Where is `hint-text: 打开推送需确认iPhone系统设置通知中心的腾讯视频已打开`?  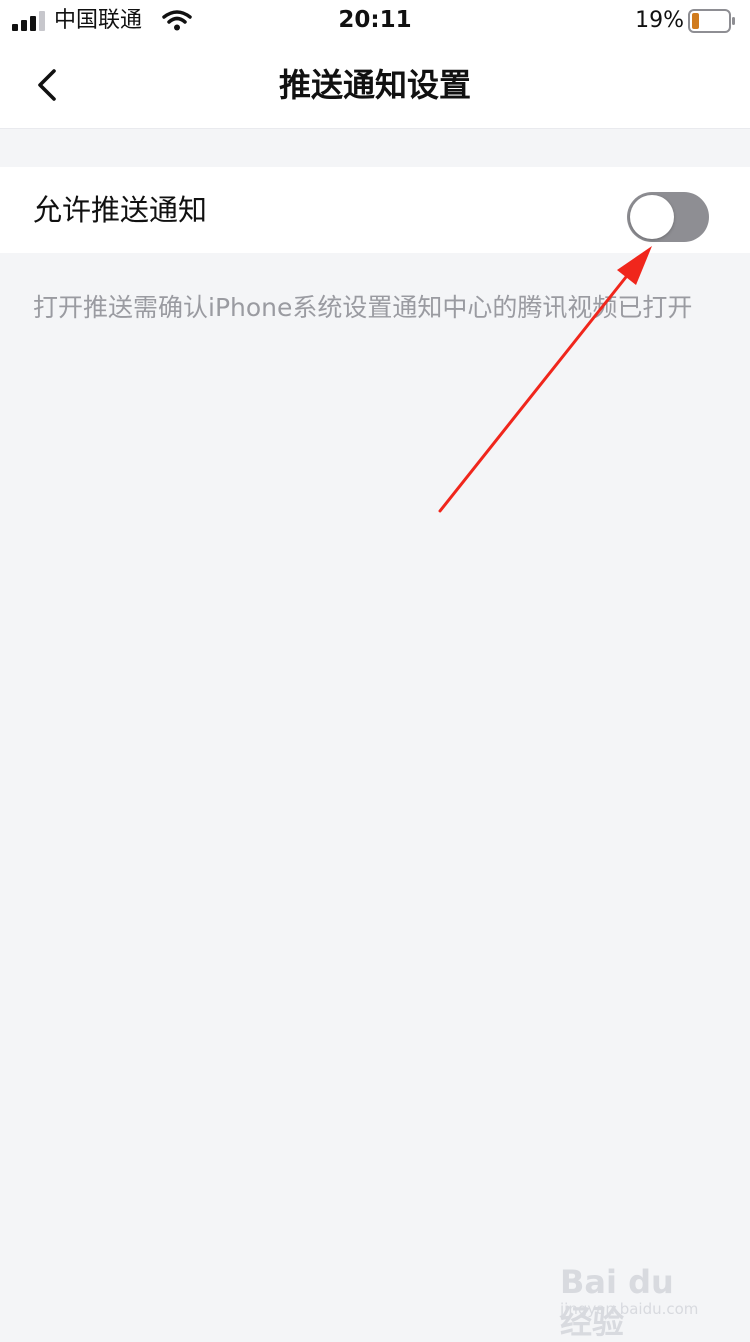 hint-text: 打开推送需确认iPhone系统设置通知中心的腾讯视频已打开 is located at coordinates (363, 307).